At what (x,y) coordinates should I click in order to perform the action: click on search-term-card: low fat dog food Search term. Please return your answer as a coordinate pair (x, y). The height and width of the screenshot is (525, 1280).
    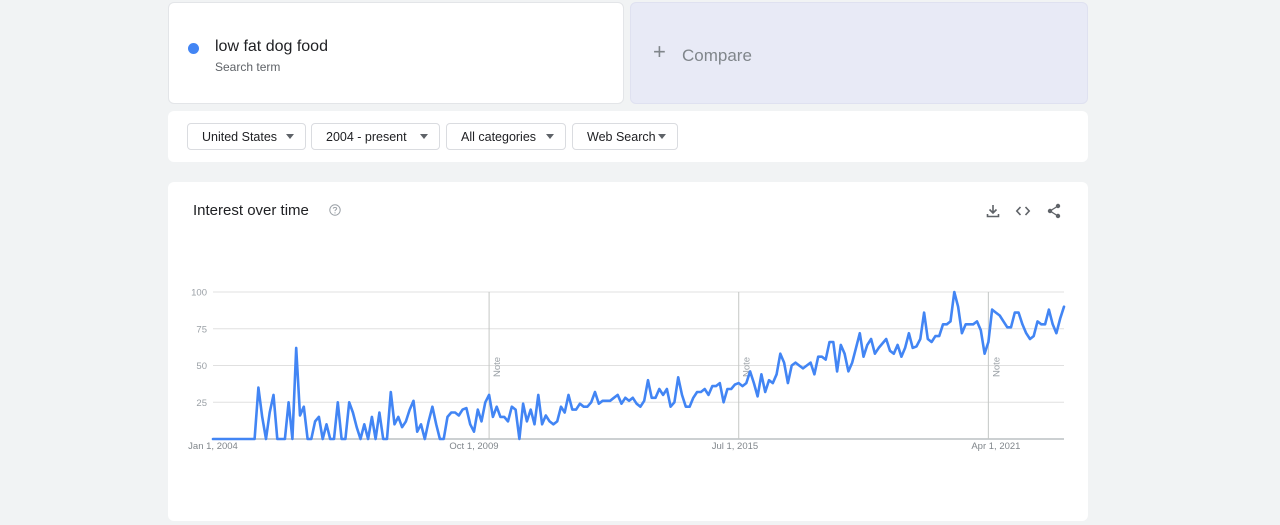
    Looking at the image, I should click on (396, 53).